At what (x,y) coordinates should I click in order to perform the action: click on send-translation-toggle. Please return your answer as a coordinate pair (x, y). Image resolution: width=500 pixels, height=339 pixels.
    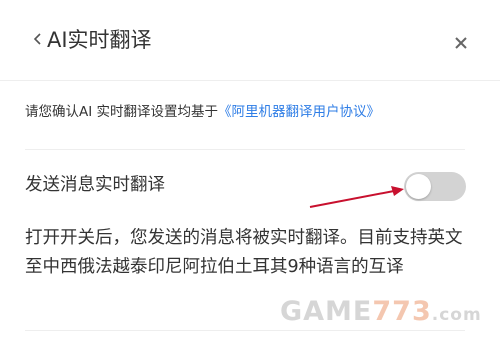
    Looking at the image, I should click on (435, 186).